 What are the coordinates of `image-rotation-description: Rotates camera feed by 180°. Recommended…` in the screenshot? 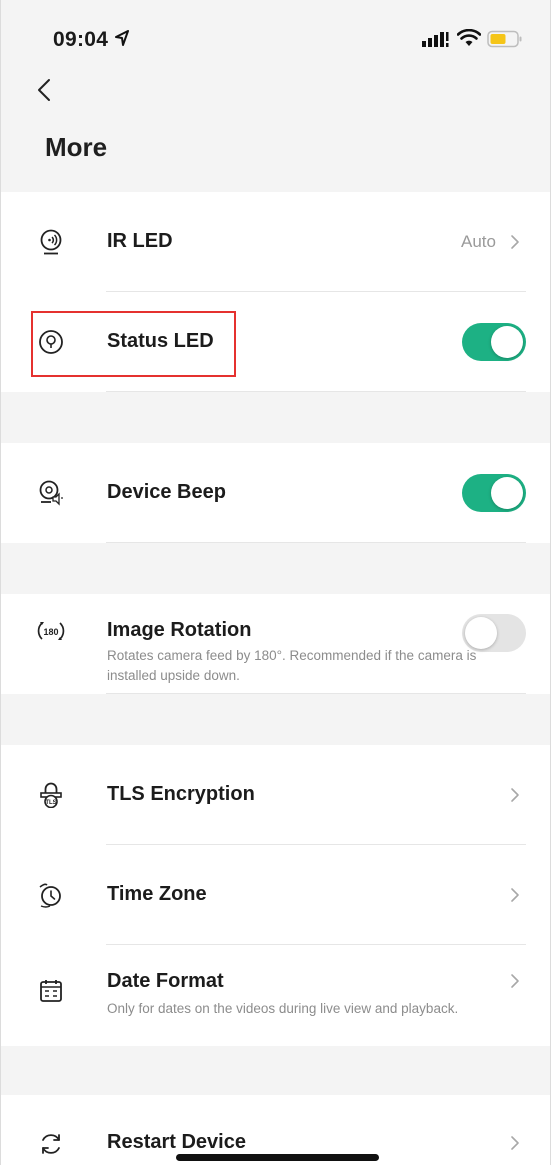 It's located at (292, 665).